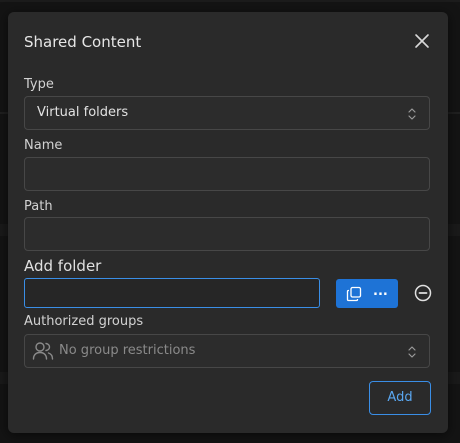 This screenshot has height=443, width=460. Describe the element at coordinates (354, 294) in the screenshot. I see `copy-folders-icon` at that location.